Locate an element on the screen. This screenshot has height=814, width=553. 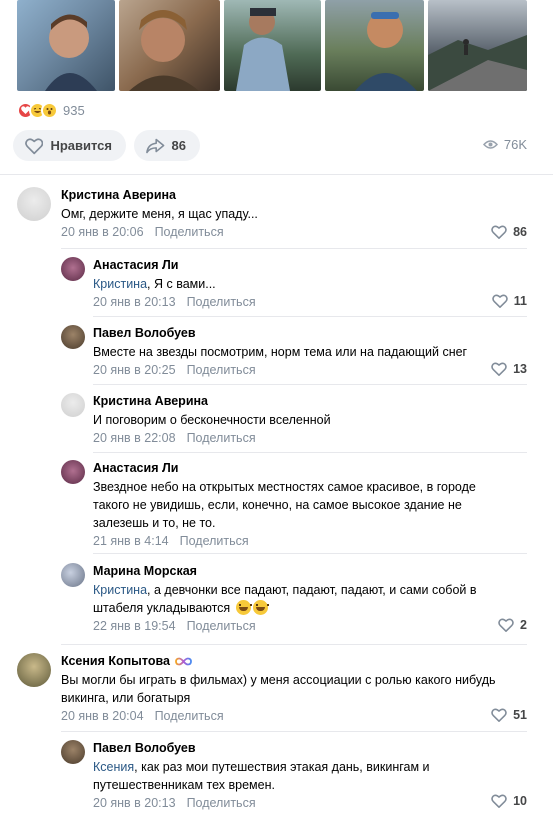
comment-text: И поговорим о бесконечности вселенной is located at coordinates (212, 420).